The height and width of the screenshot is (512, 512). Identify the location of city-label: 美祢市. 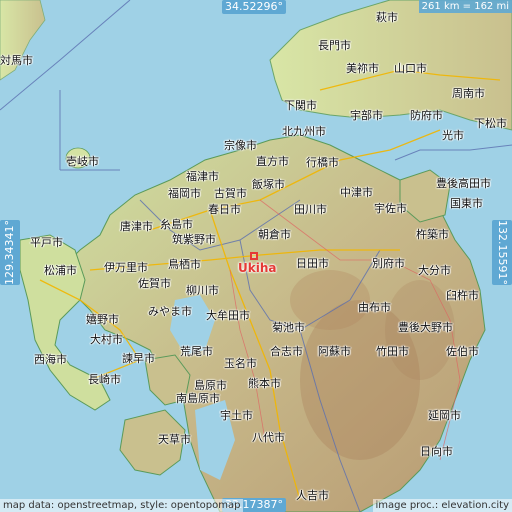
(362, 68).